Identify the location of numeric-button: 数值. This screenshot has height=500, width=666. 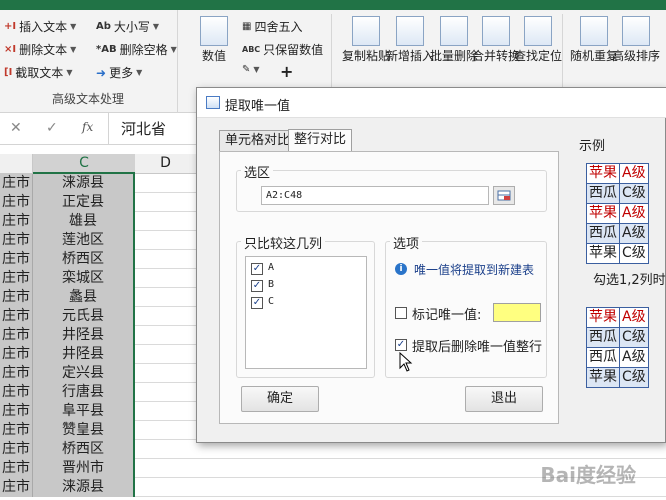
(214, 40).